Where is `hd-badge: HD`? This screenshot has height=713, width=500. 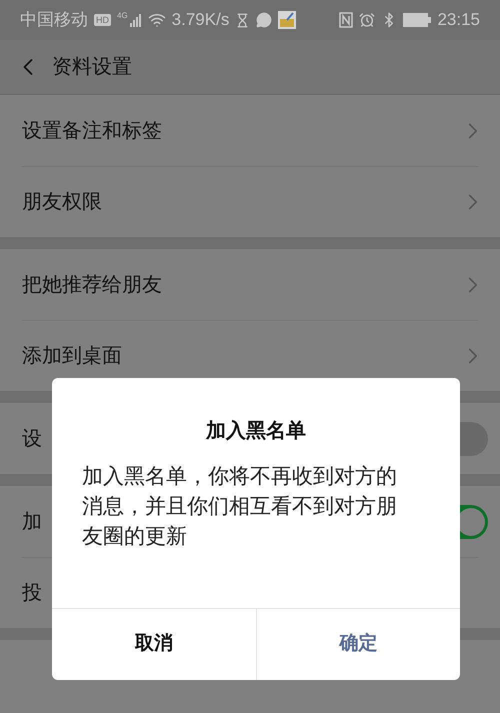 hd-badge: HD is located at coordinates (102, 20).